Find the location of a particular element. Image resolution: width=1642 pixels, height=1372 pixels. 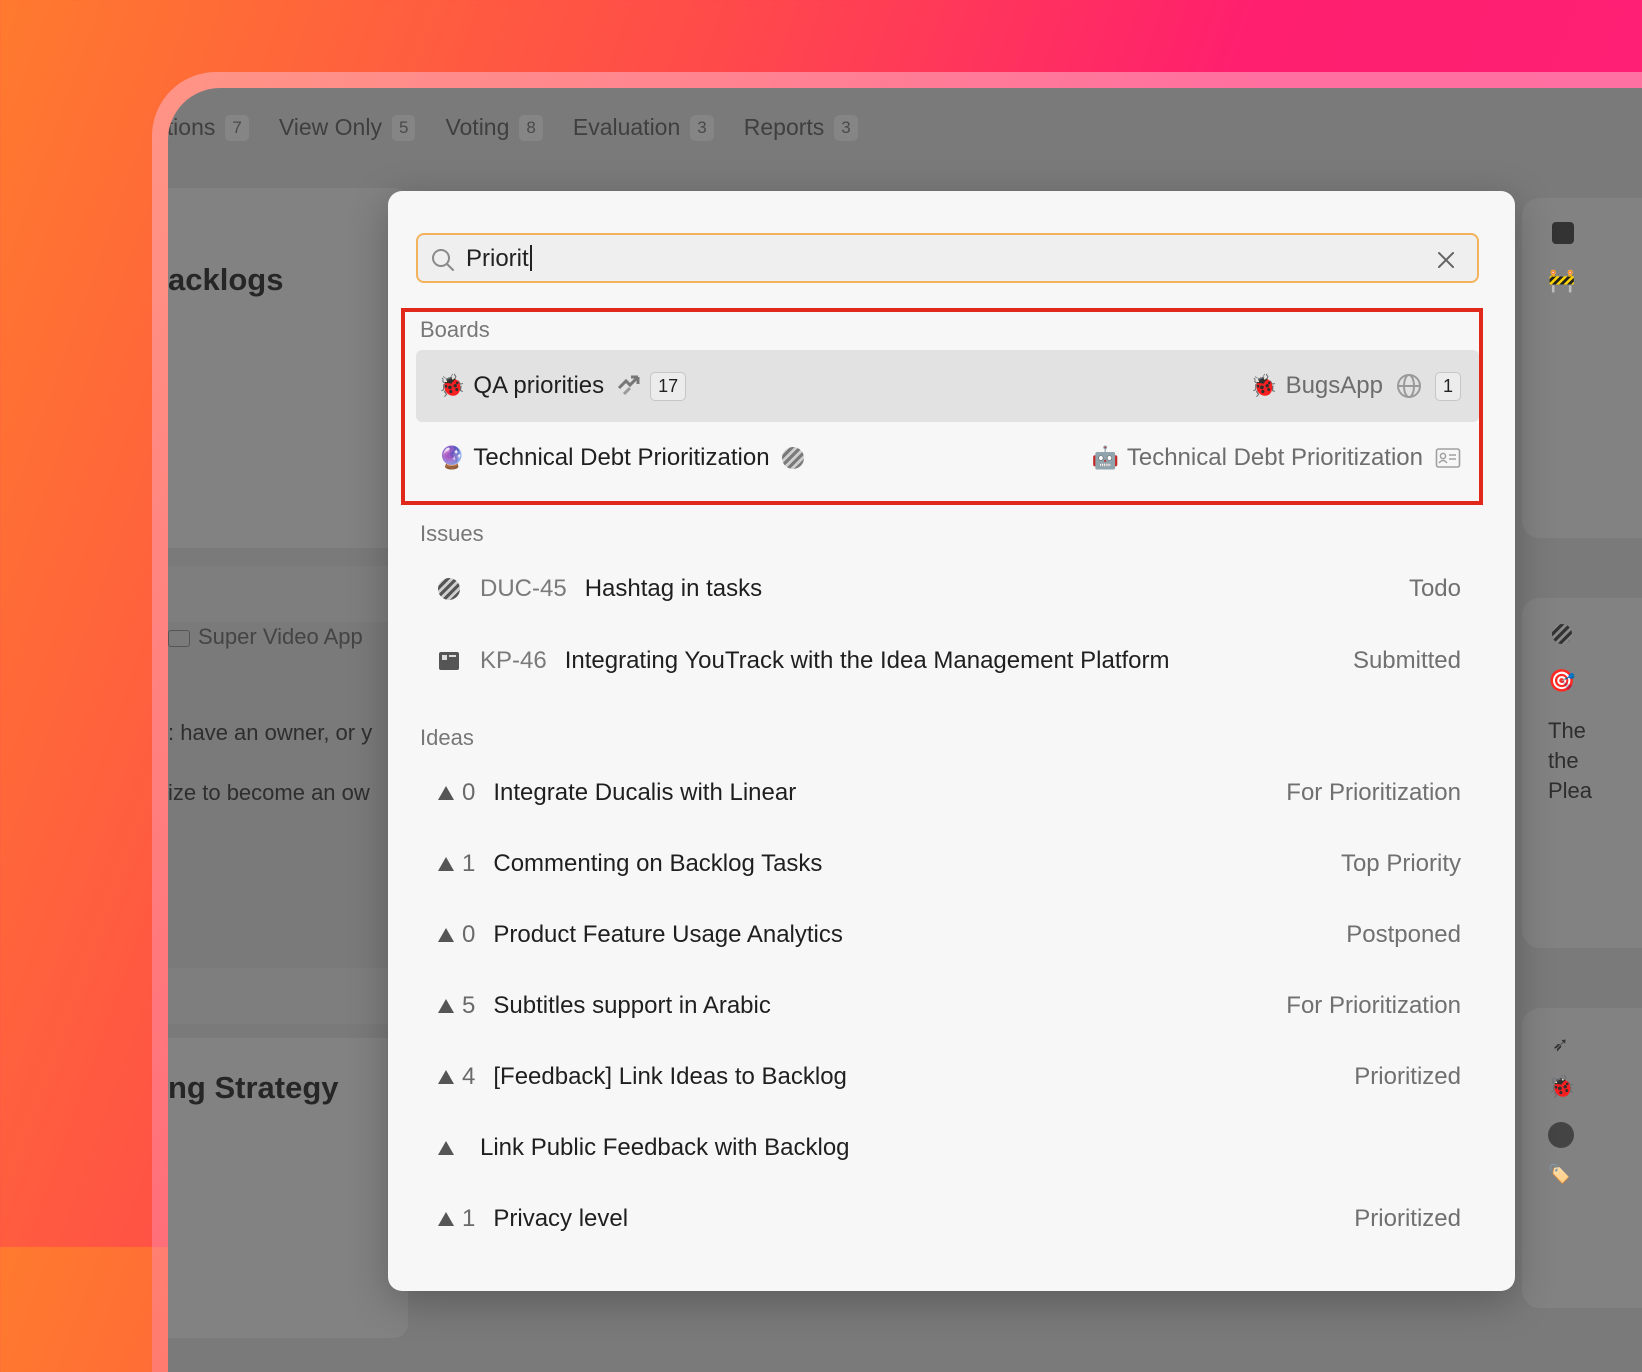

tab-view-only: View Only 5 is located at coordinates (347, 127).